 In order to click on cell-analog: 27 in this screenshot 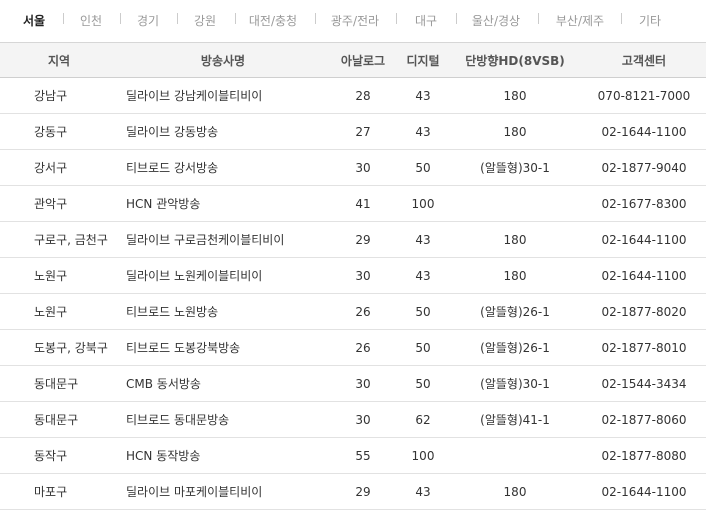, I will do `click(363, 131)`.